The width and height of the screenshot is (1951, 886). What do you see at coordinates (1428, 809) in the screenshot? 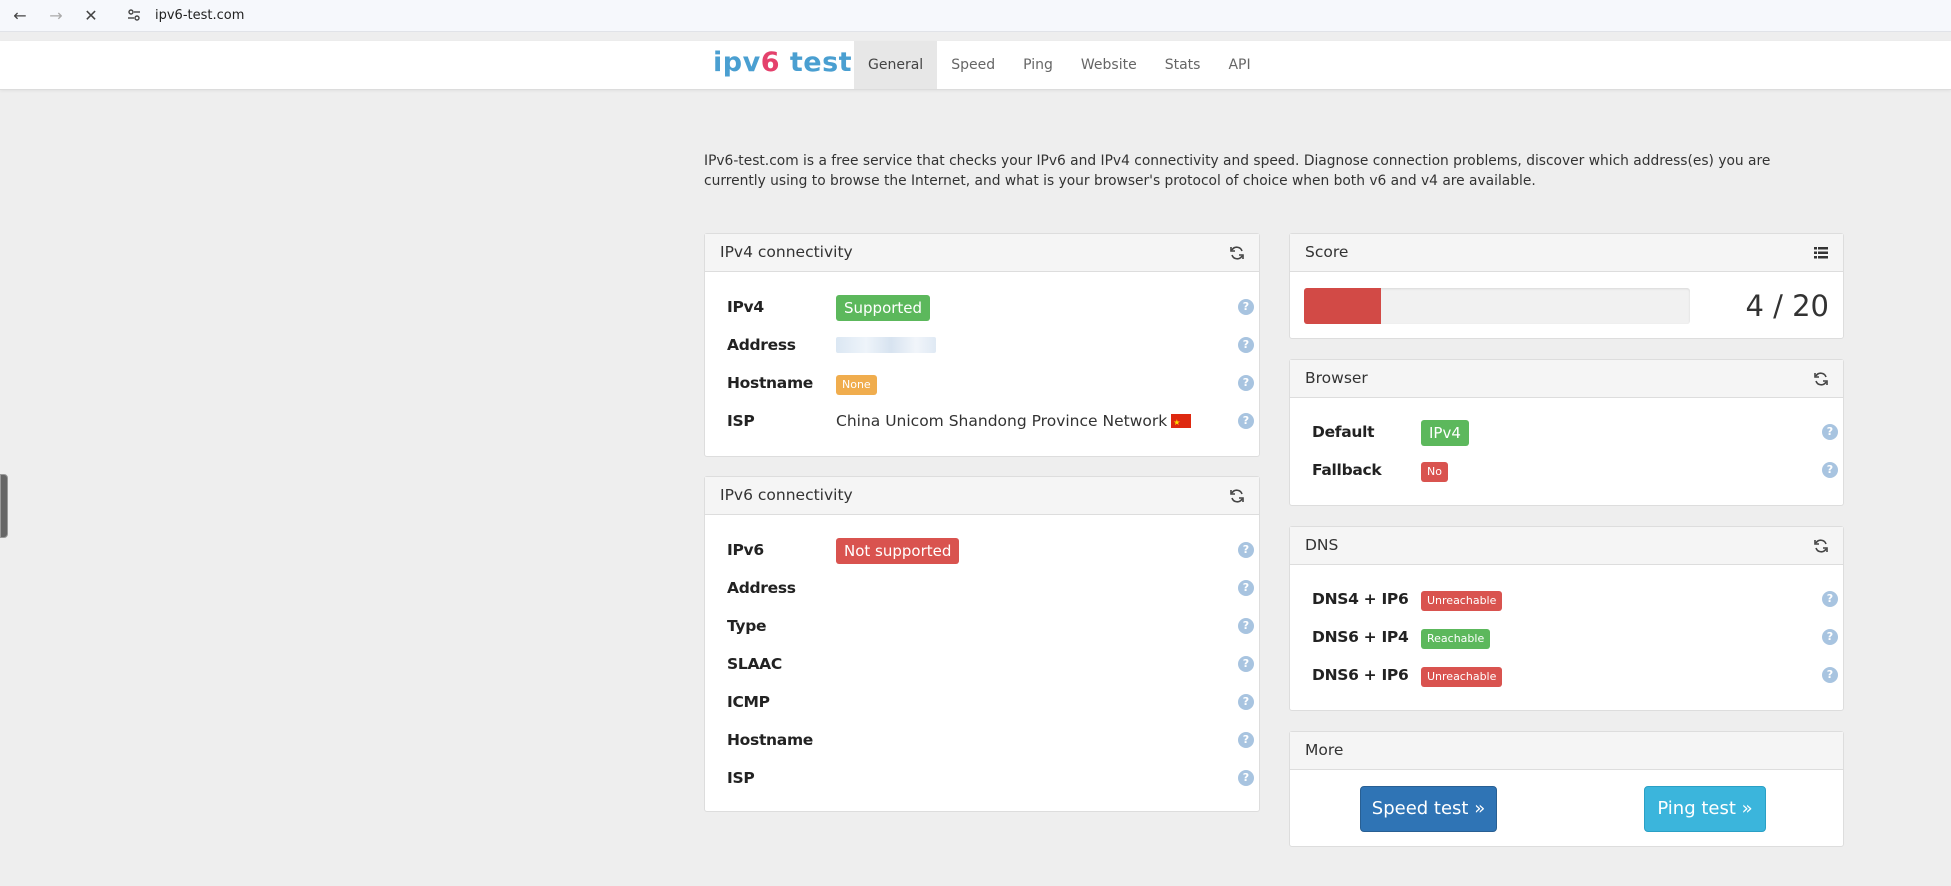
I see `speed-test-button: Speed test »` at bounding box center [1428, 809].